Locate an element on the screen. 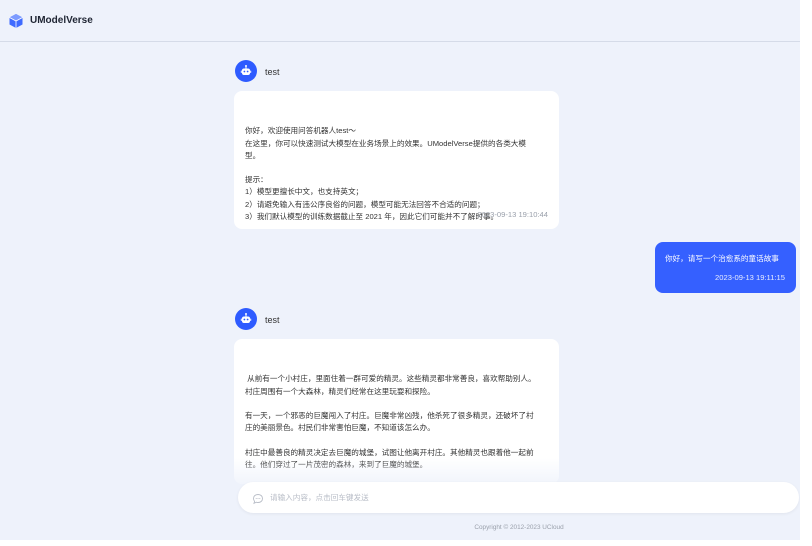 This screenshot has height=546, width=812. app-header: UModelVerse is located at coordinates (400, 21).